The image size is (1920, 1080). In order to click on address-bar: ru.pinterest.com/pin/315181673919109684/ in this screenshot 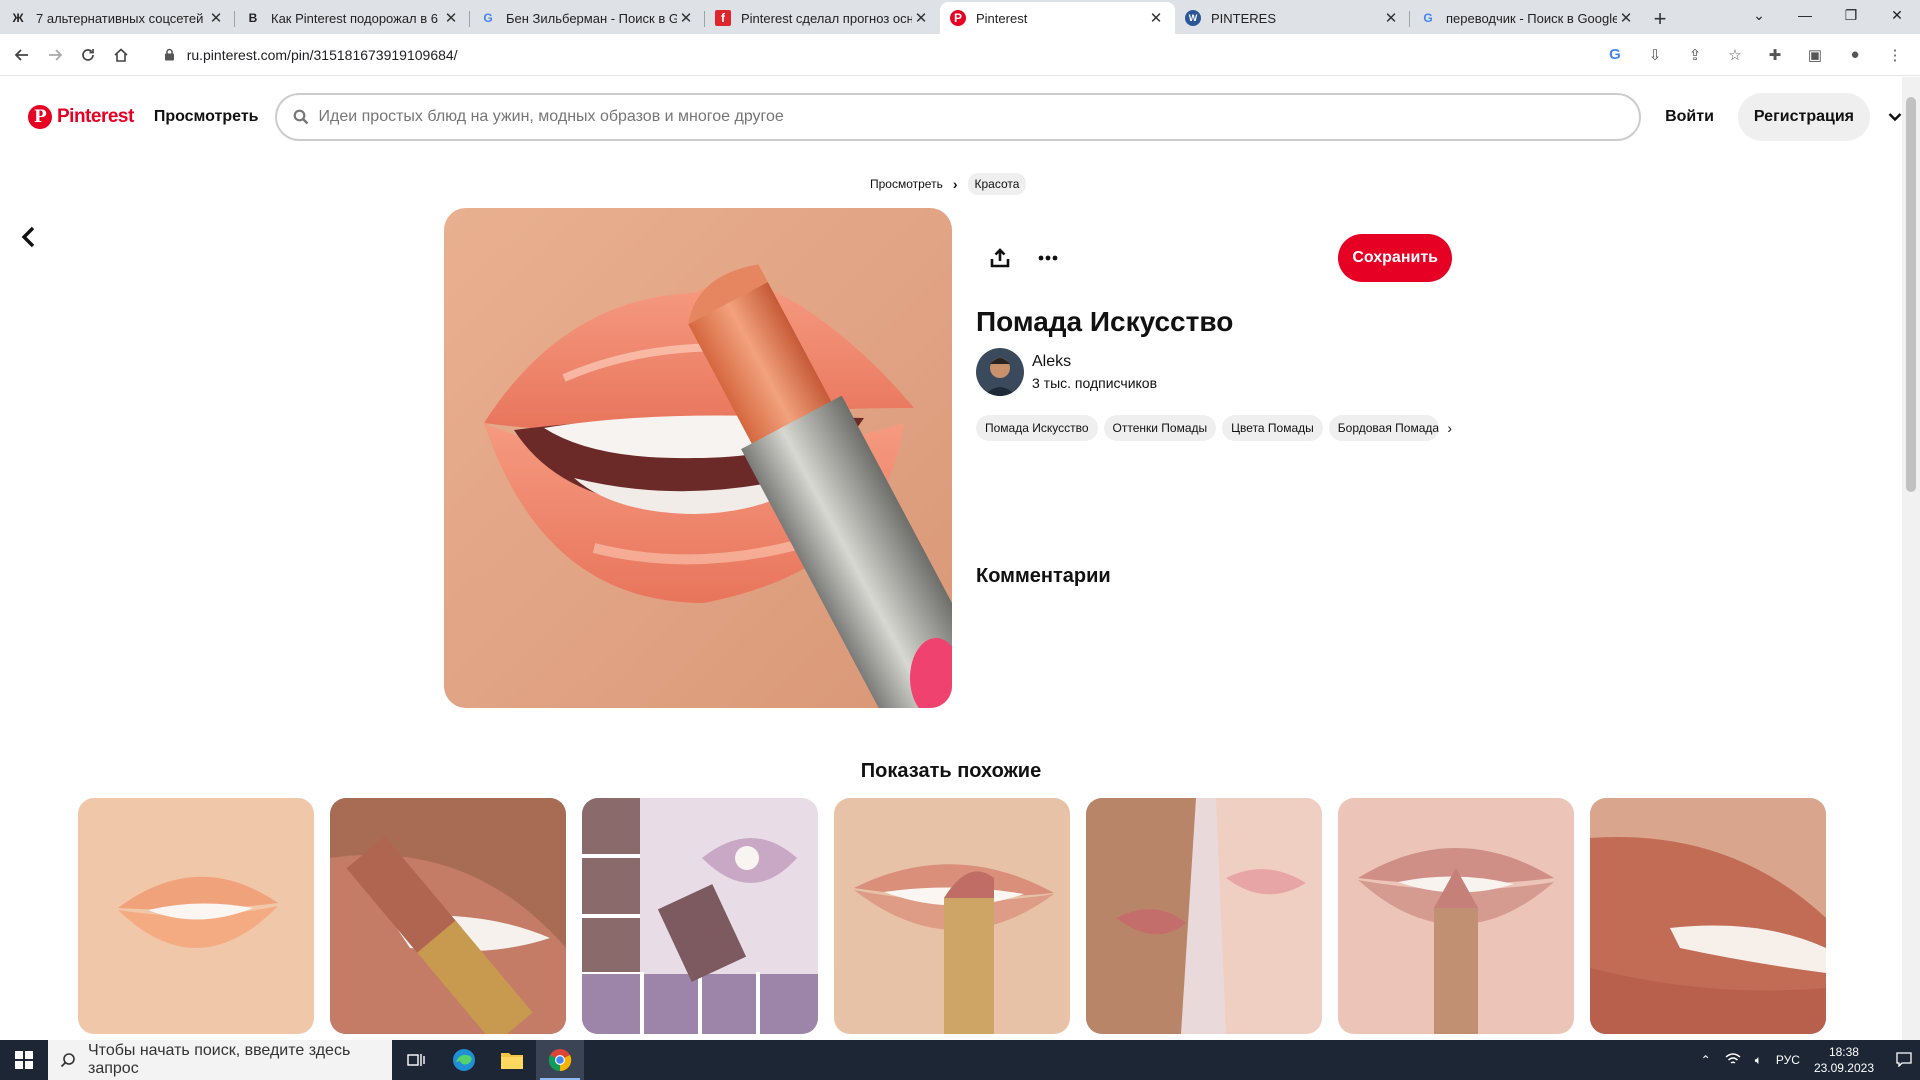, I will do `click(874, 55)`.